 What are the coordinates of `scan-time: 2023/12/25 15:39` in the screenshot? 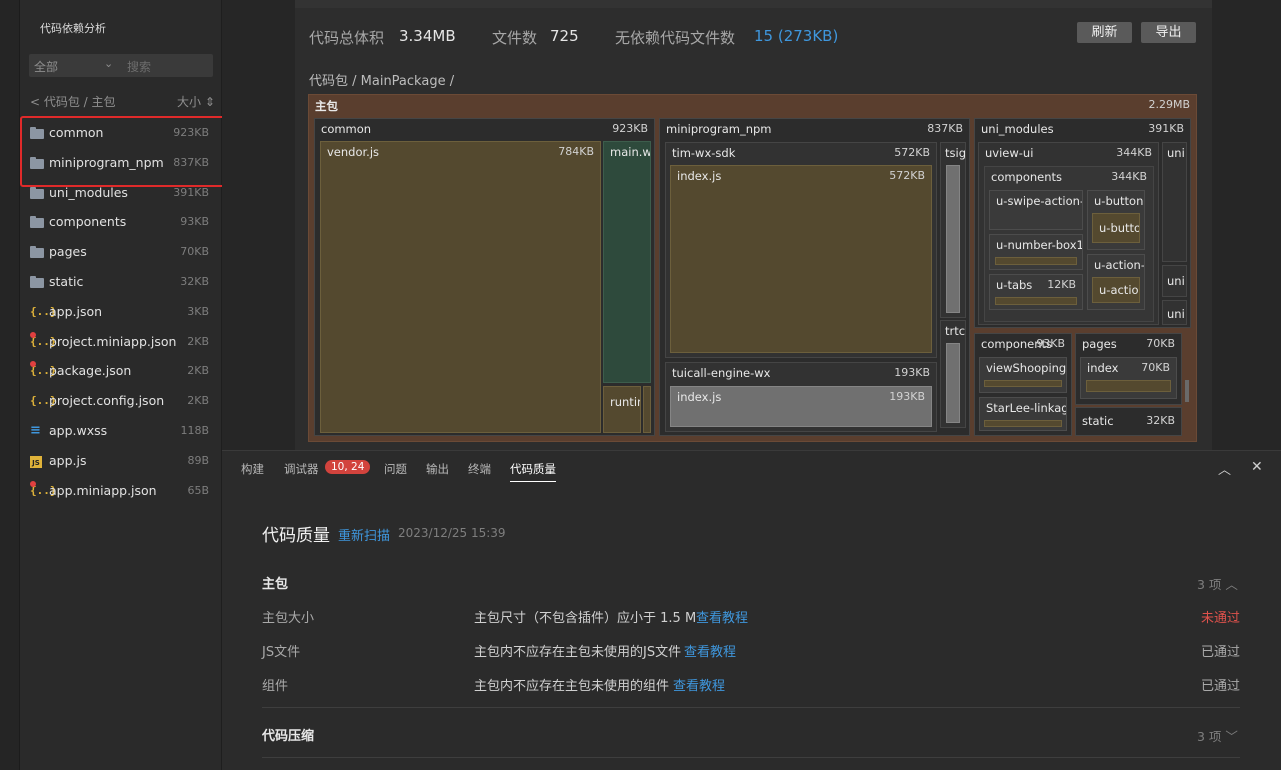 It's located at (452, 533).